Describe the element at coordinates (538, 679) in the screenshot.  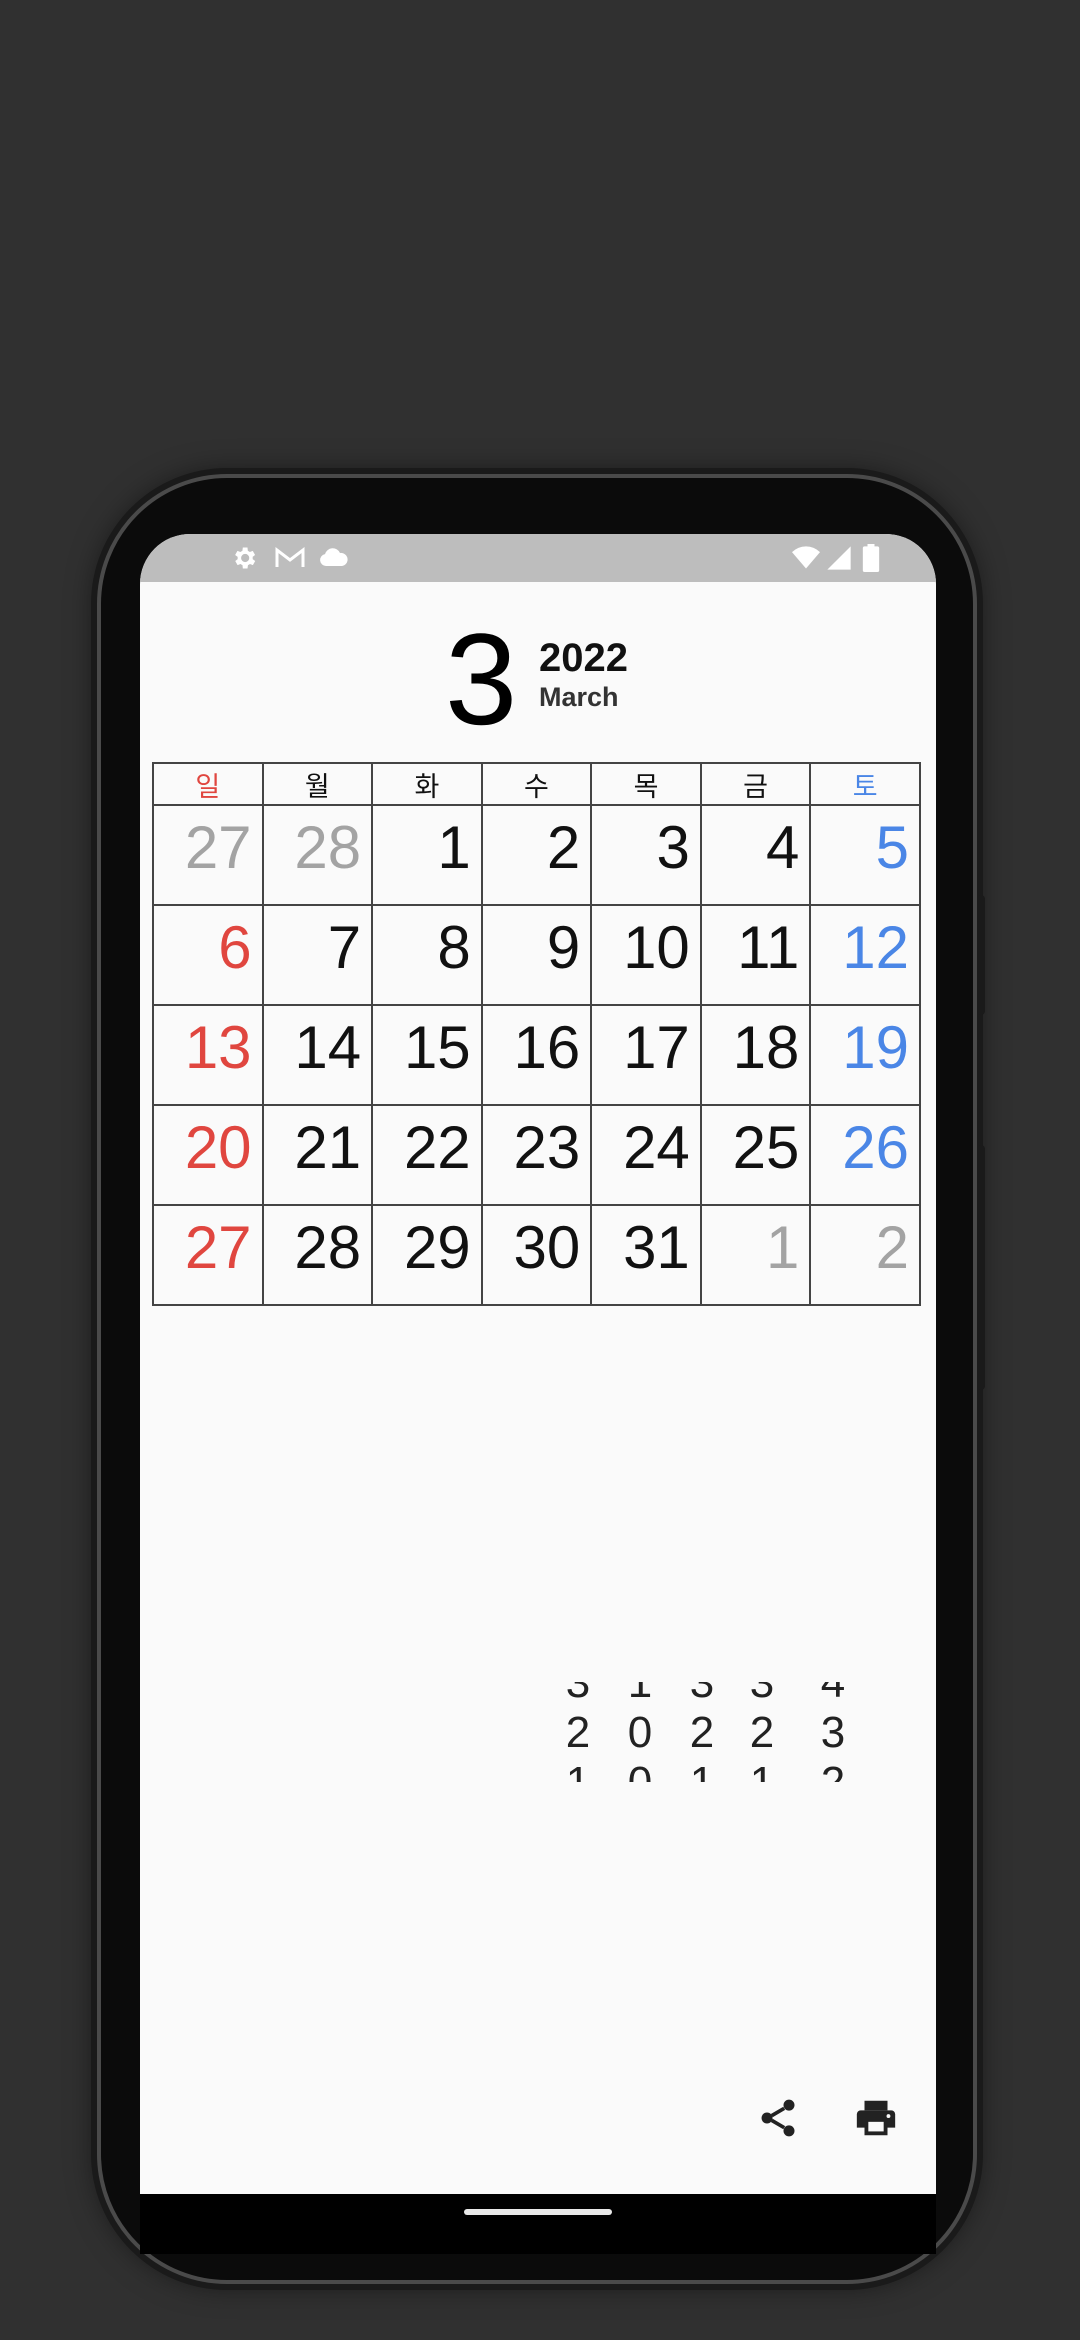
I see `month-header: 3 2022 March` at that location.